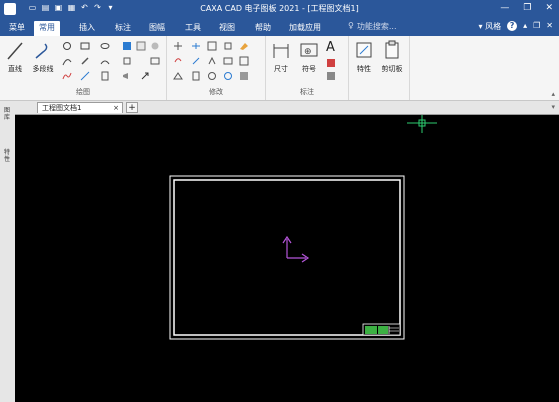  Describe the element at coordinates (281, 51) in the screenshot. I see `dimension-icon` at that location.